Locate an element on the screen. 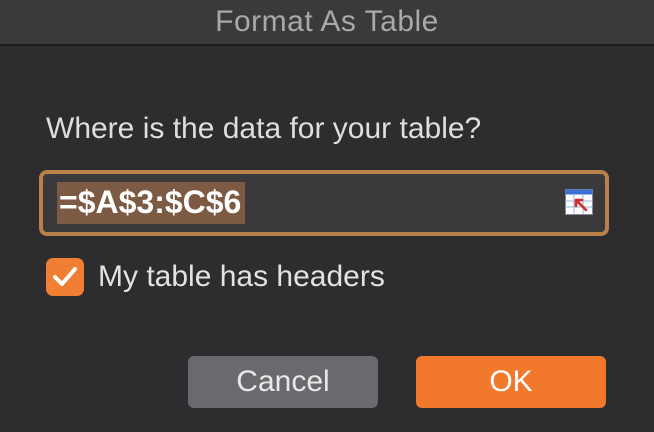 This screenshot has height=432, width=654. cancel-button: Cancel is located at coordinates (283, 382).